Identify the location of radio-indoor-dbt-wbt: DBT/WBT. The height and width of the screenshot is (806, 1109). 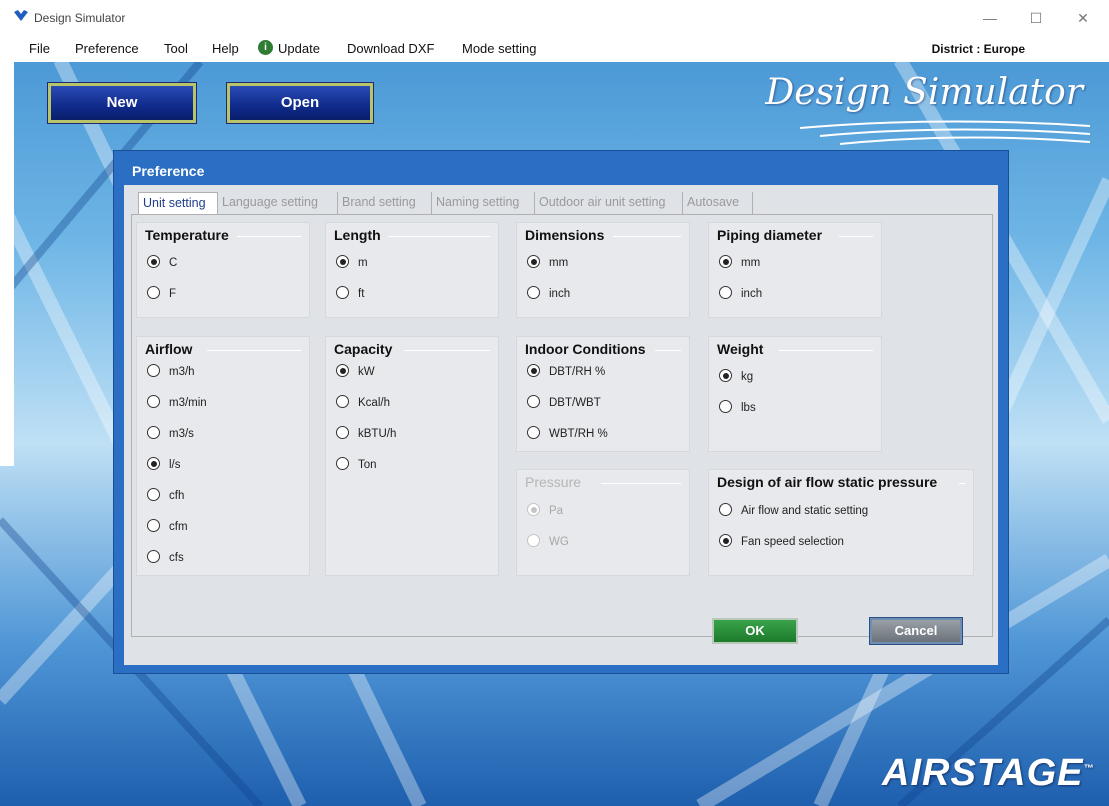
(564, 402).